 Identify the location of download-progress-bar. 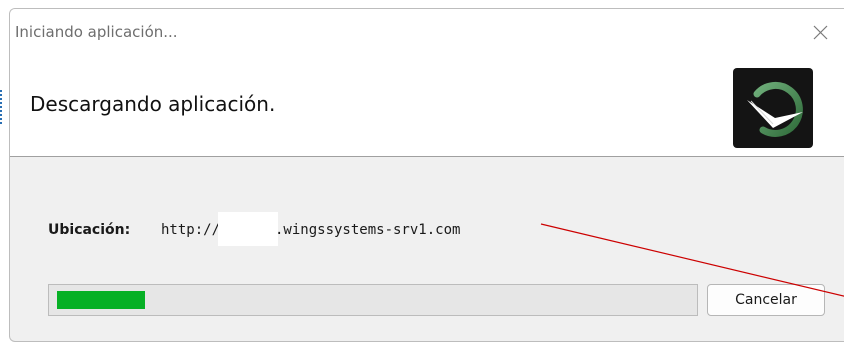
(373, 300).